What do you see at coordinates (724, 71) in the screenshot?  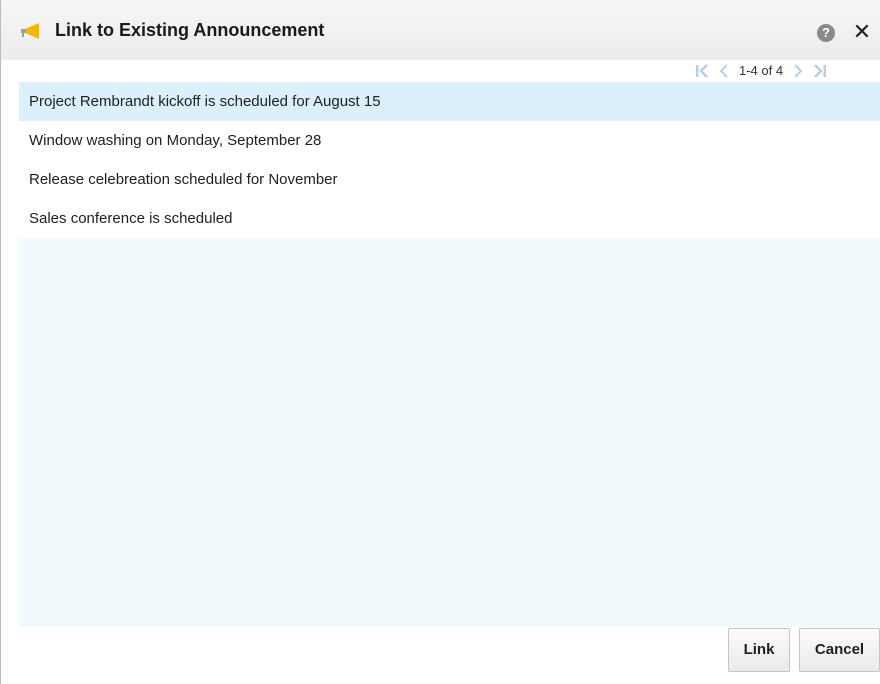 I see `previous-page-icon` at bounding box center [724, 71].